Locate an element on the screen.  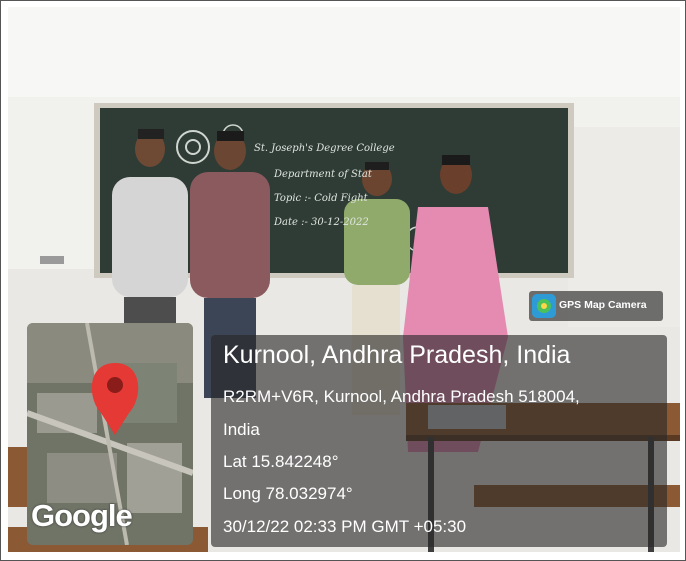
timestamp: 30/12/22 02:33 PM GMT +05:30 is located at coordinates (345, 526).